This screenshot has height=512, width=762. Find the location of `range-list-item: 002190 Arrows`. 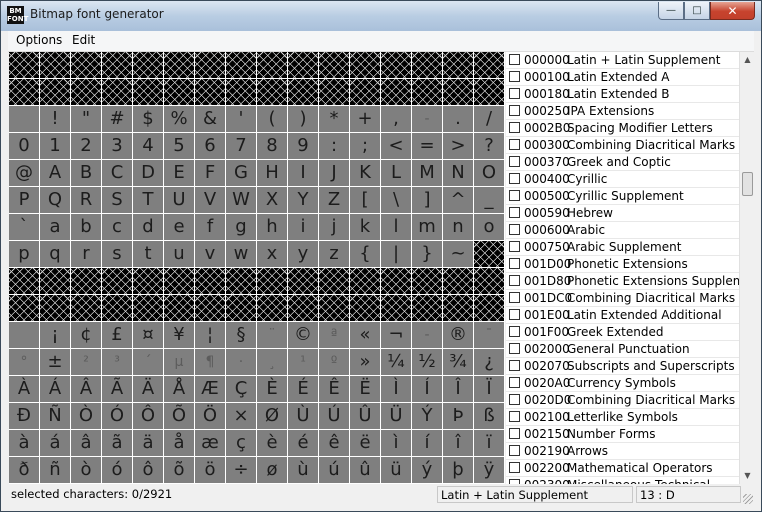

range-list-item: 002190 Arrows is located at coordinates (622, 451).